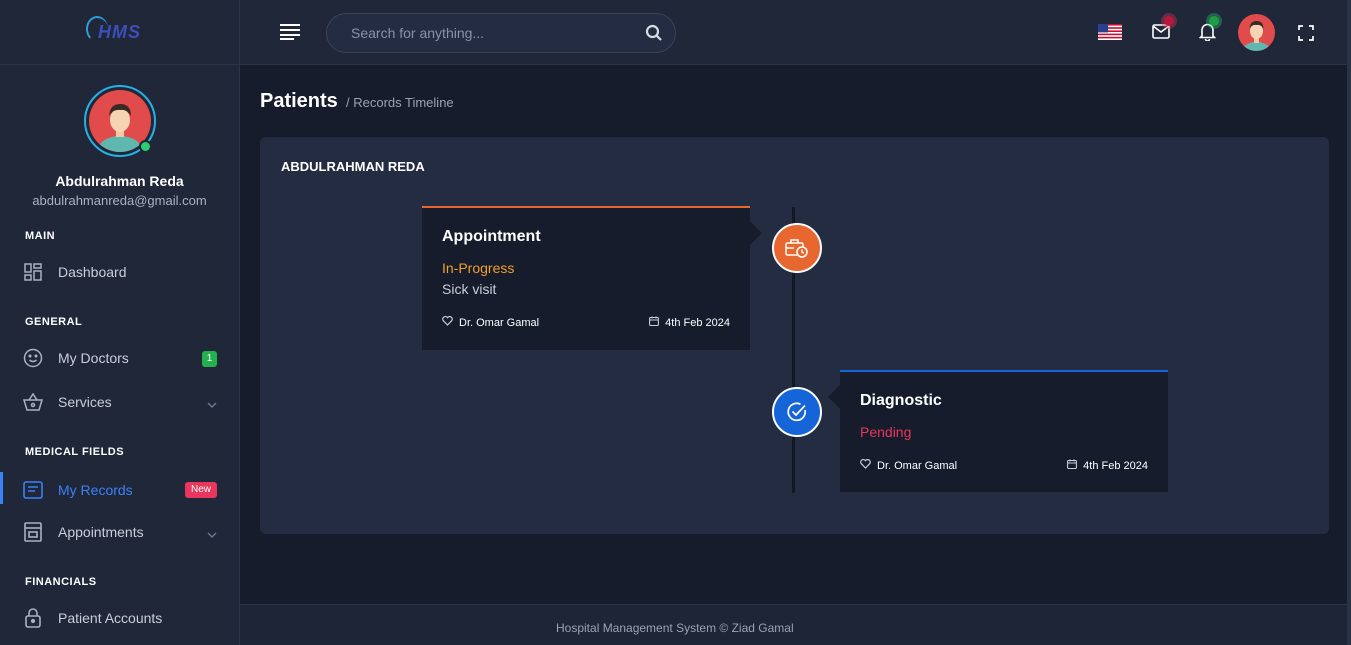 Image resolution: width=1351 pixels, height=645 pixels. What do you see at coordinates (797, 412) in the screenshot?
I see `check-circle-icon` at bounding box center [797, 412].